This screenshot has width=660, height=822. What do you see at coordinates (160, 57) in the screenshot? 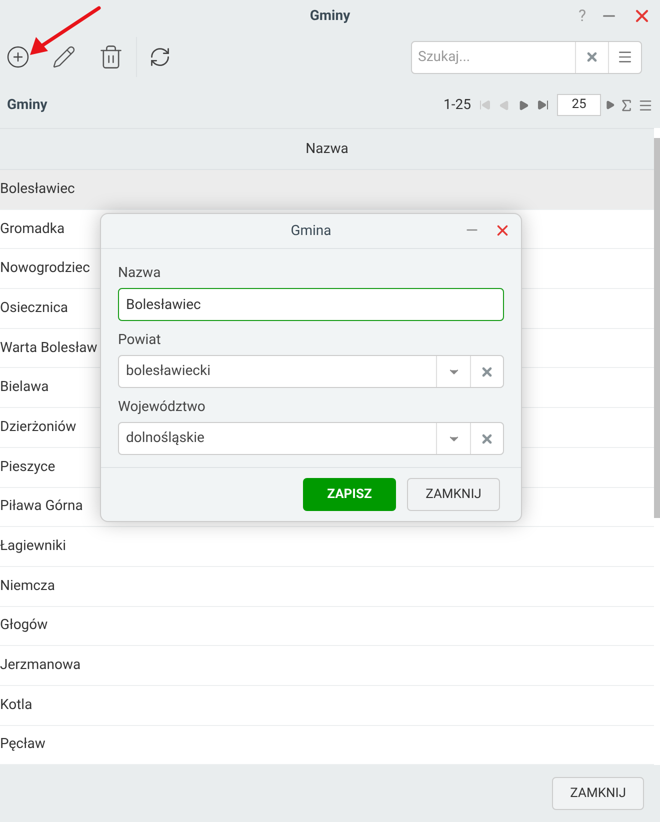
I see `refresh-icon` at bounding box center [160, 57].